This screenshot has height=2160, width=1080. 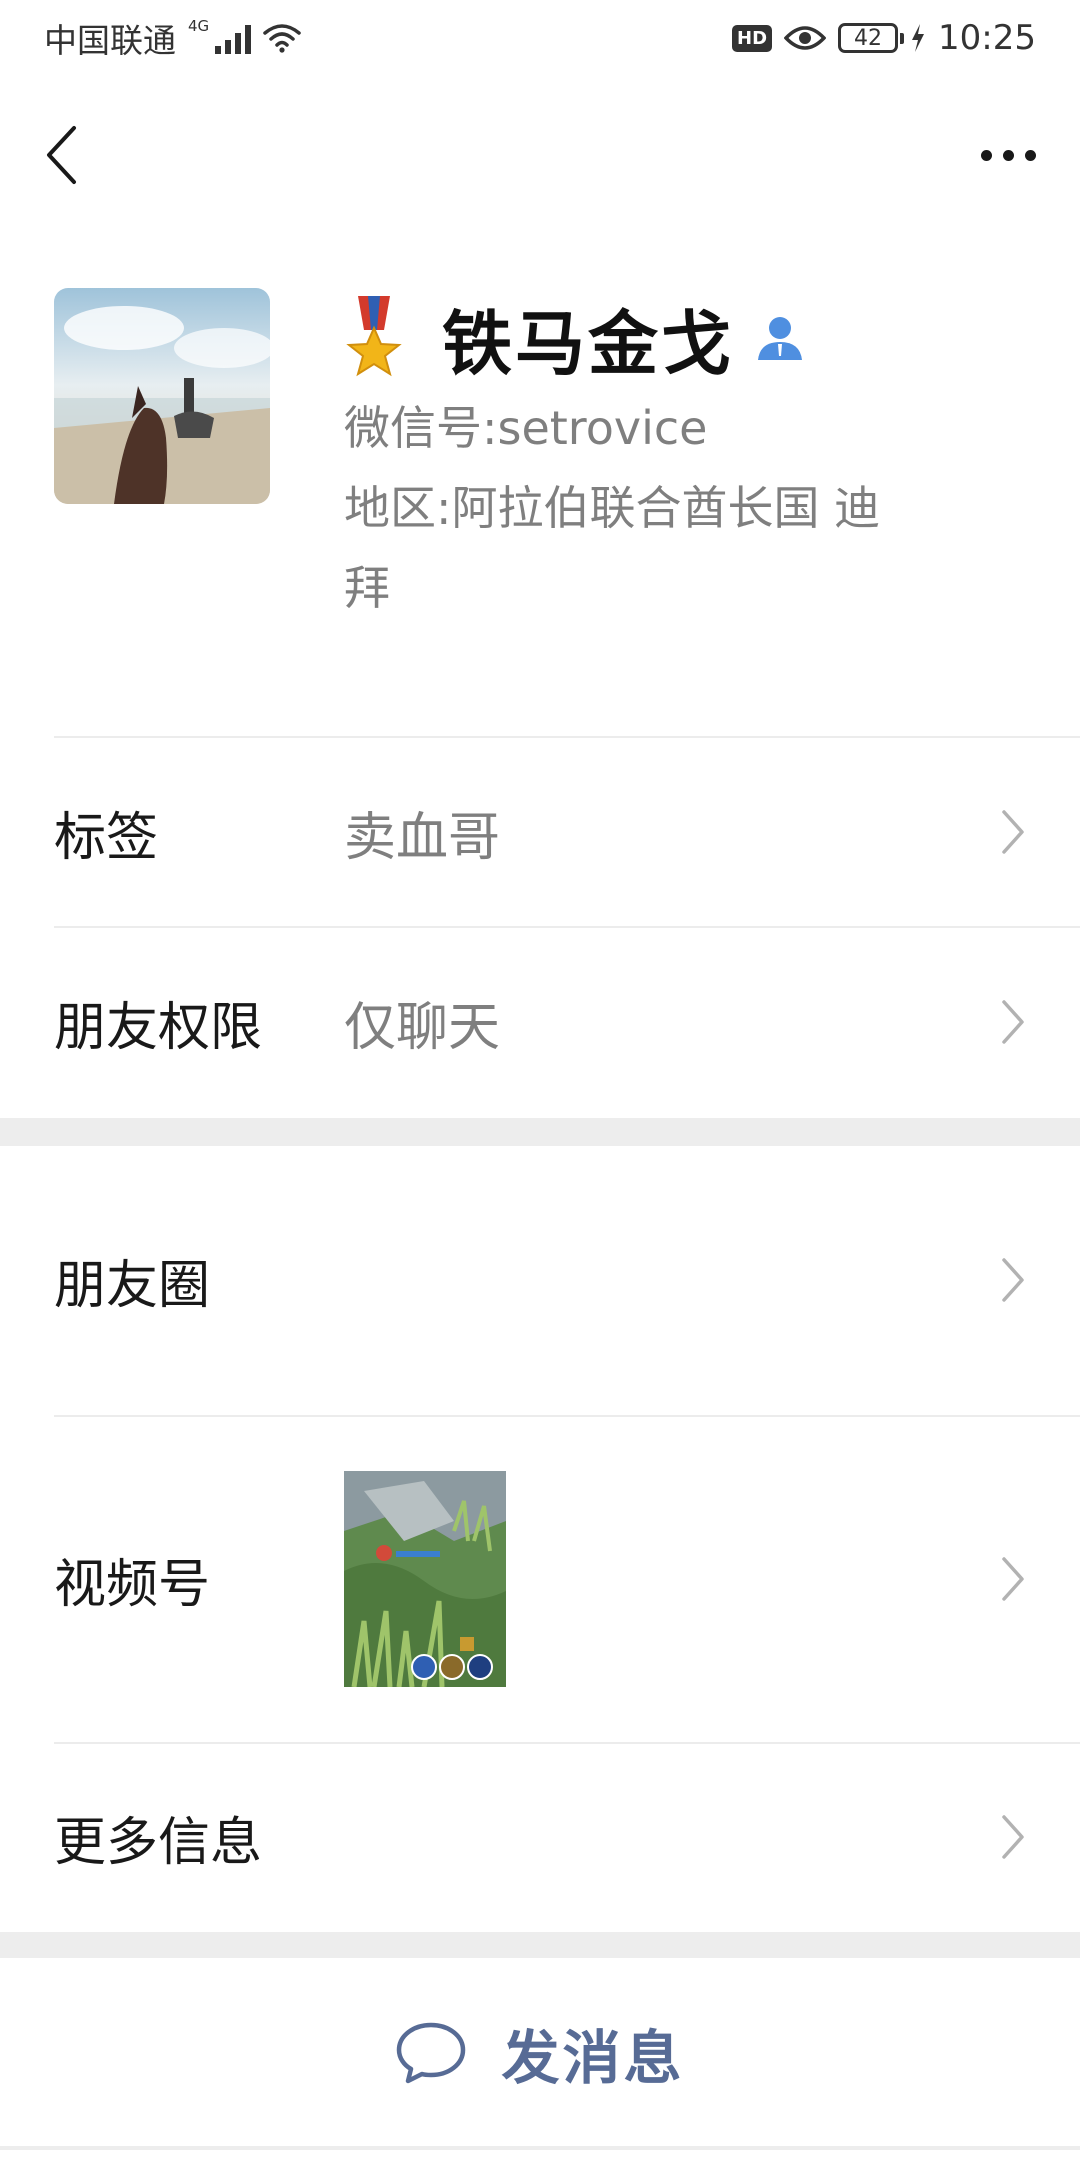 I want to click on clock: 10:25, so click(x=987, y=38).